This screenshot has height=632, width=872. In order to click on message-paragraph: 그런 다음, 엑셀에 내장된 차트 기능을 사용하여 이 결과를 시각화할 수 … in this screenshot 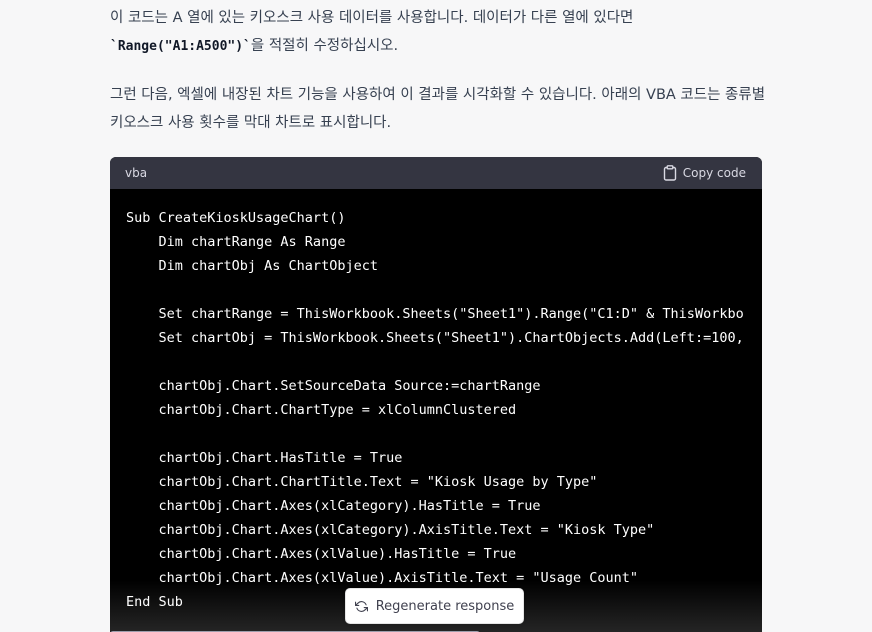, I will do `click(438, 109)`.